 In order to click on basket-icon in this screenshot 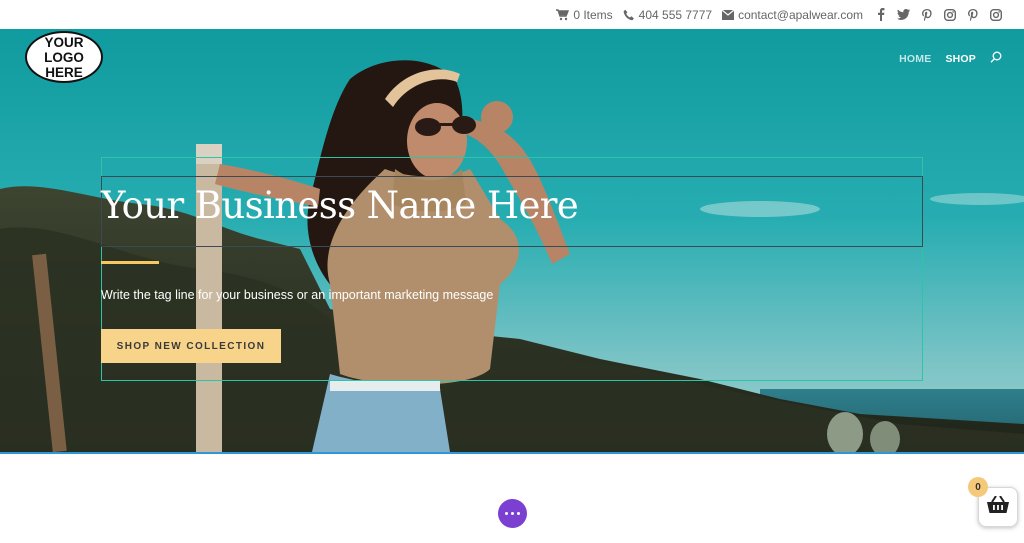, I will do `click(998, 506)`.